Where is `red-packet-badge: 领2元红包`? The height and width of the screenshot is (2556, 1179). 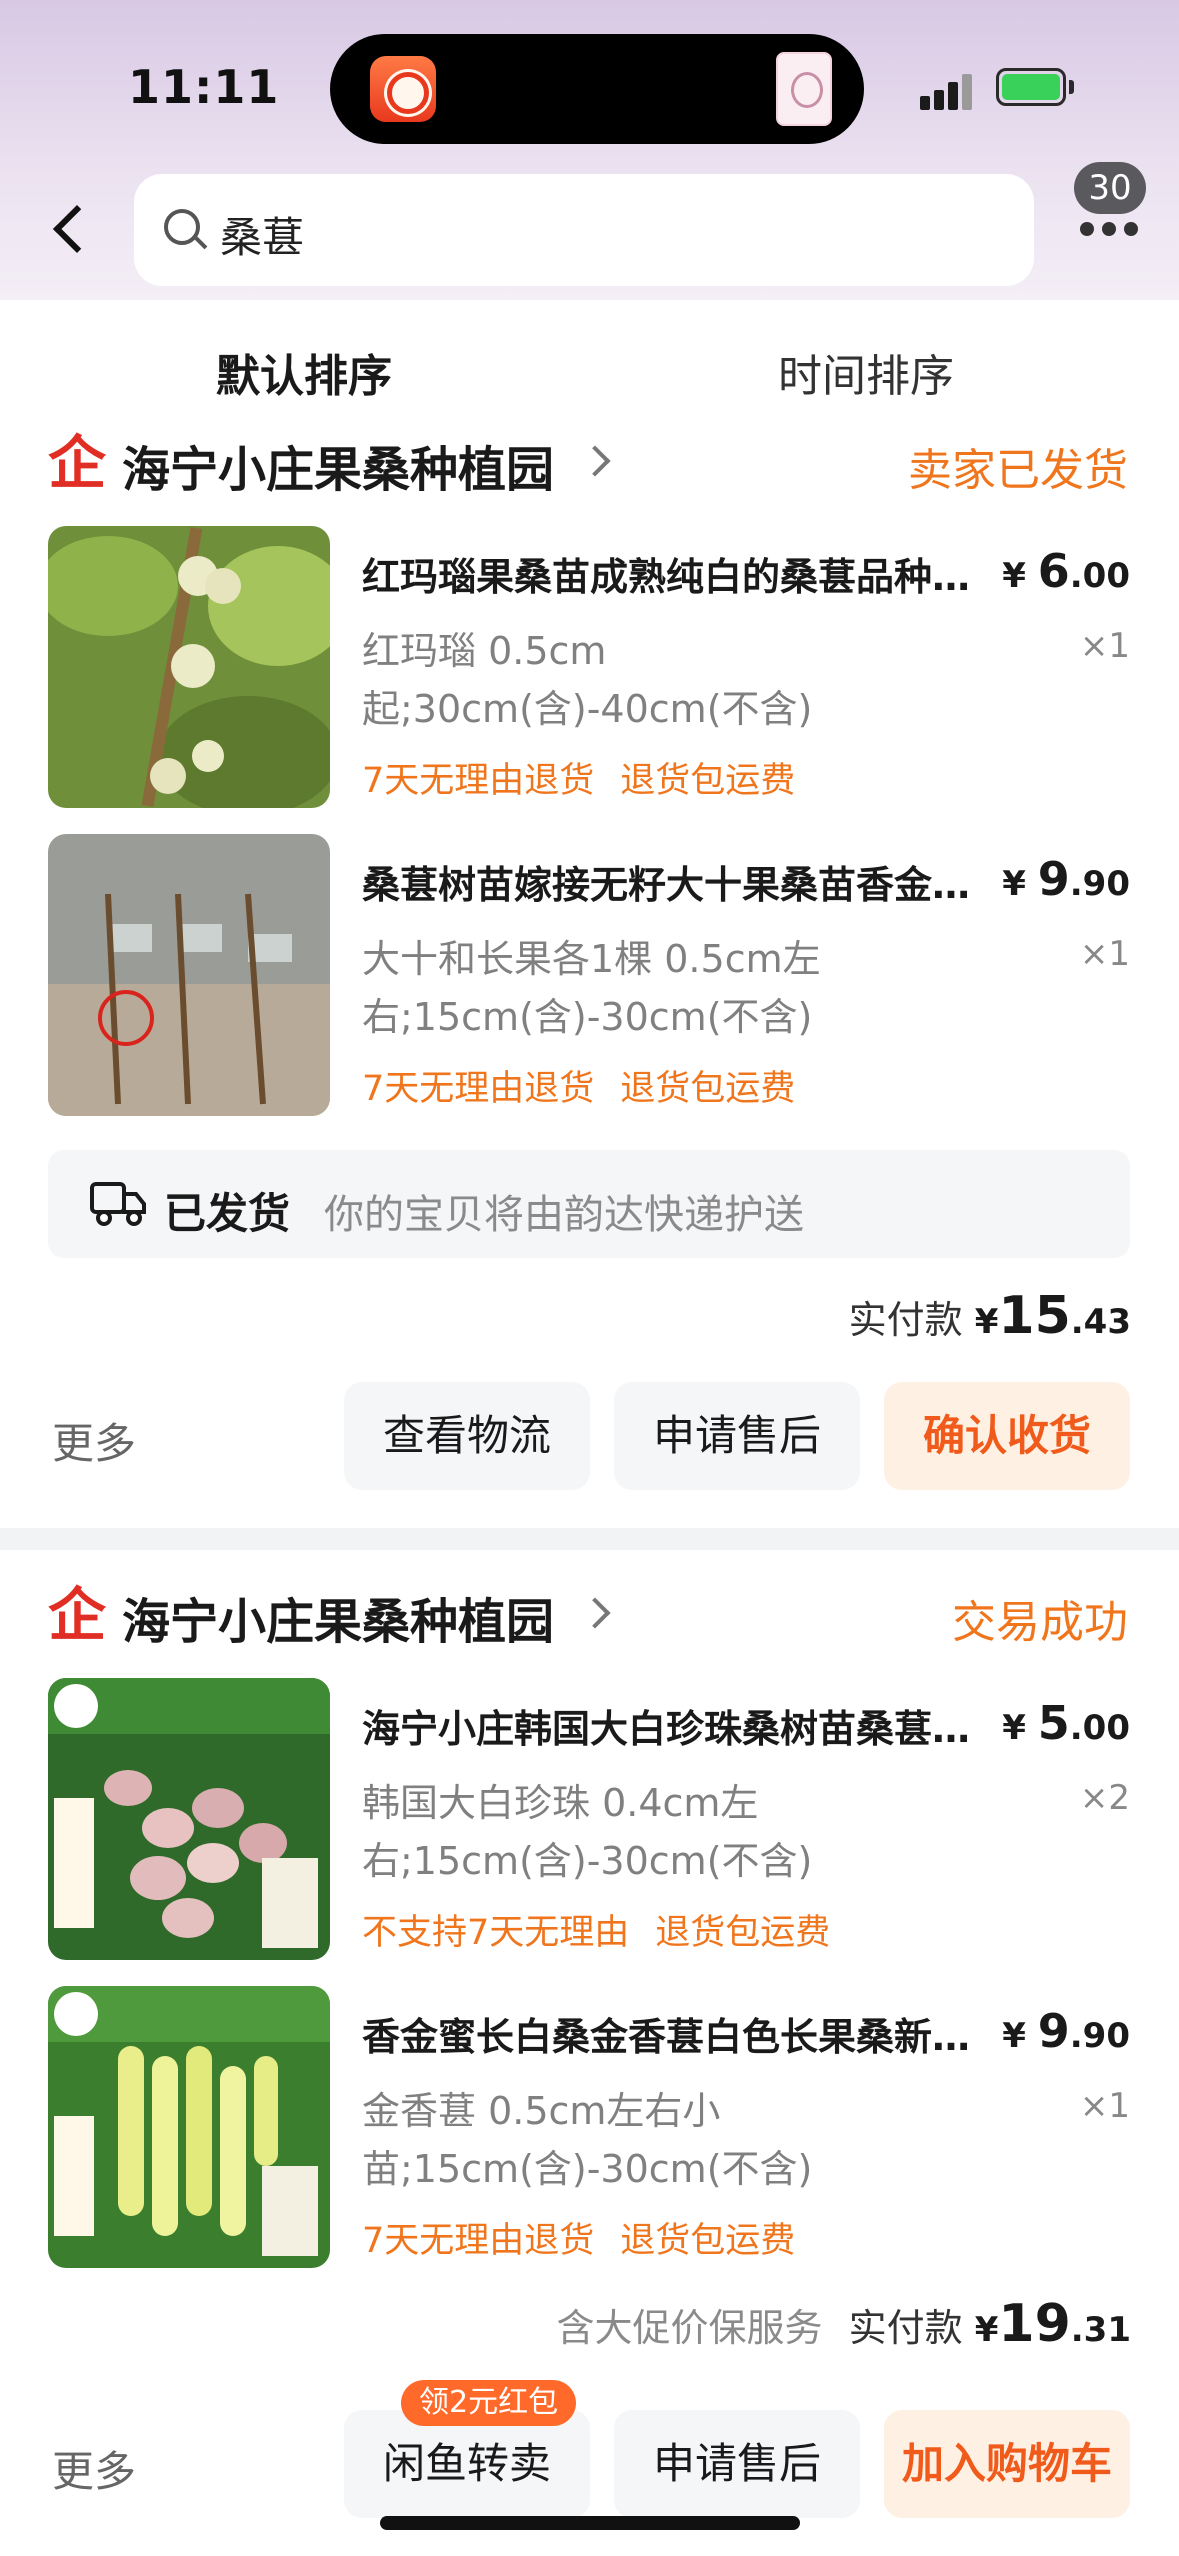
red-packet-badge: 领2元红包 is located at coordinates (489, 2403).